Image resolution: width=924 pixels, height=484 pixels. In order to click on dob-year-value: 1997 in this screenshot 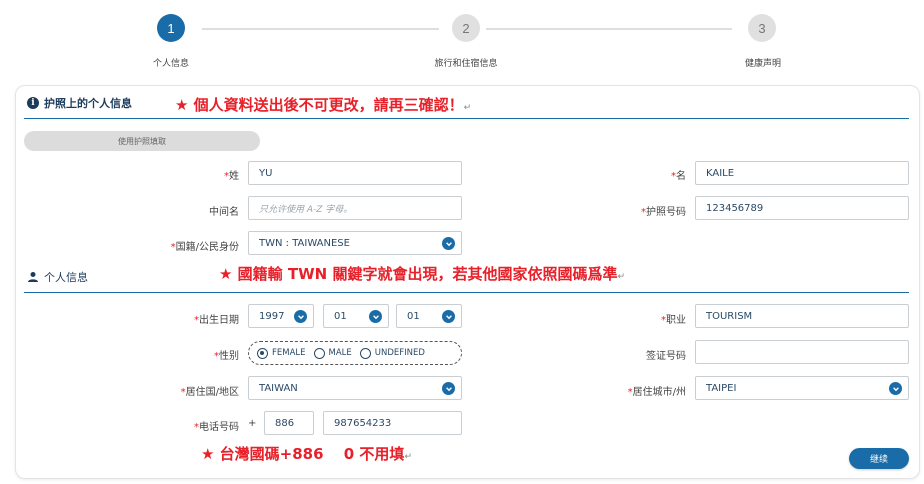, I will do `click(272, 316)`.